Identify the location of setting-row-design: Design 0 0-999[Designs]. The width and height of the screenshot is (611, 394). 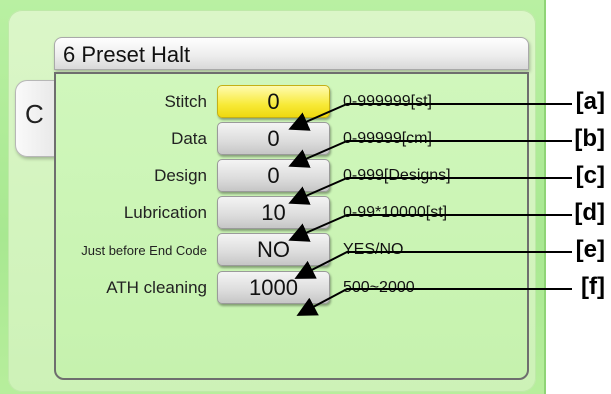
(293, 176).